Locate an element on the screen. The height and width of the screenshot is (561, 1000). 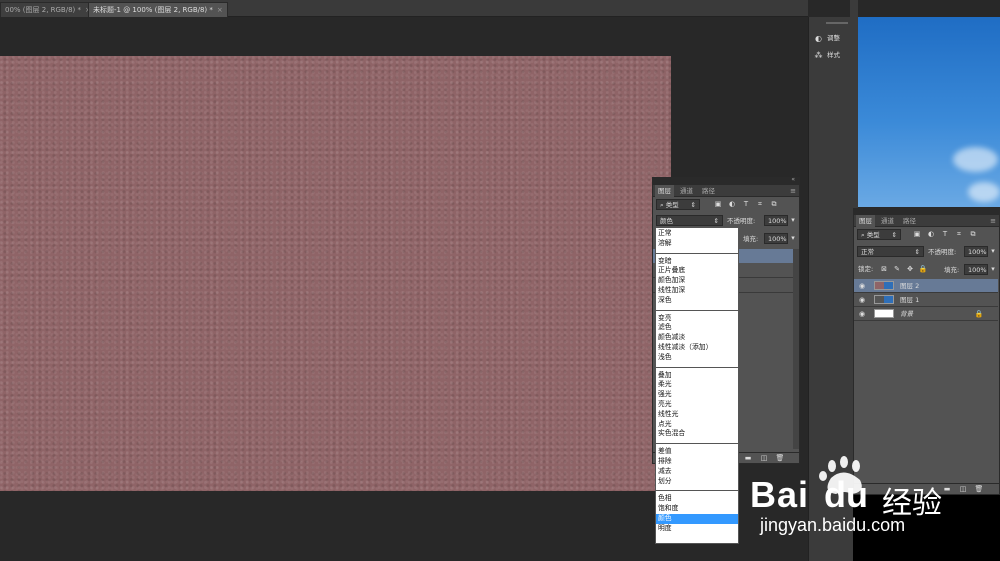
blend-mode-option: 亮光 is located at coordinates (697, 405).